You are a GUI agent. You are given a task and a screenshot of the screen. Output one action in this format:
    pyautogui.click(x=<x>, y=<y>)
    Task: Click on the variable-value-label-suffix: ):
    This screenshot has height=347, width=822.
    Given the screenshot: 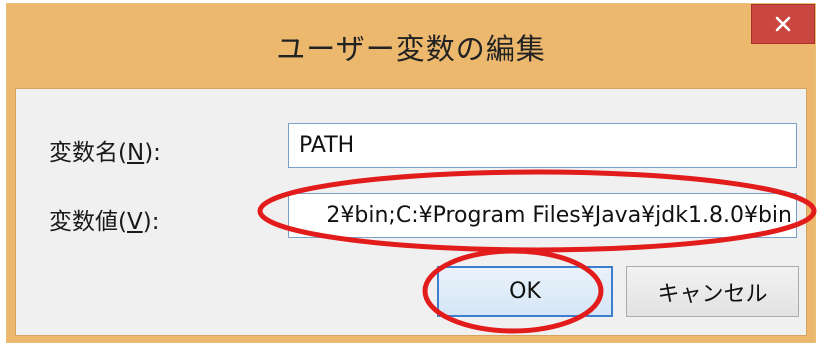 What is the action you would take?
    pyautogui.click(x=151, y=222)
    